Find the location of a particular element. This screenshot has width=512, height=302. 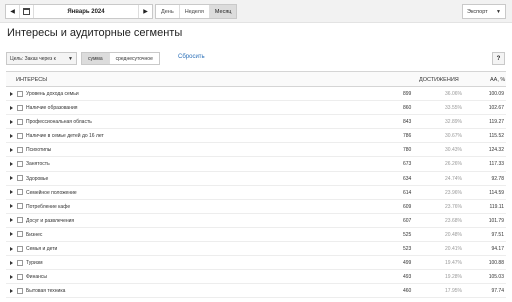

table-row: Здоровье 634 24.74% 92.78 is located at coordinates (256, 179).